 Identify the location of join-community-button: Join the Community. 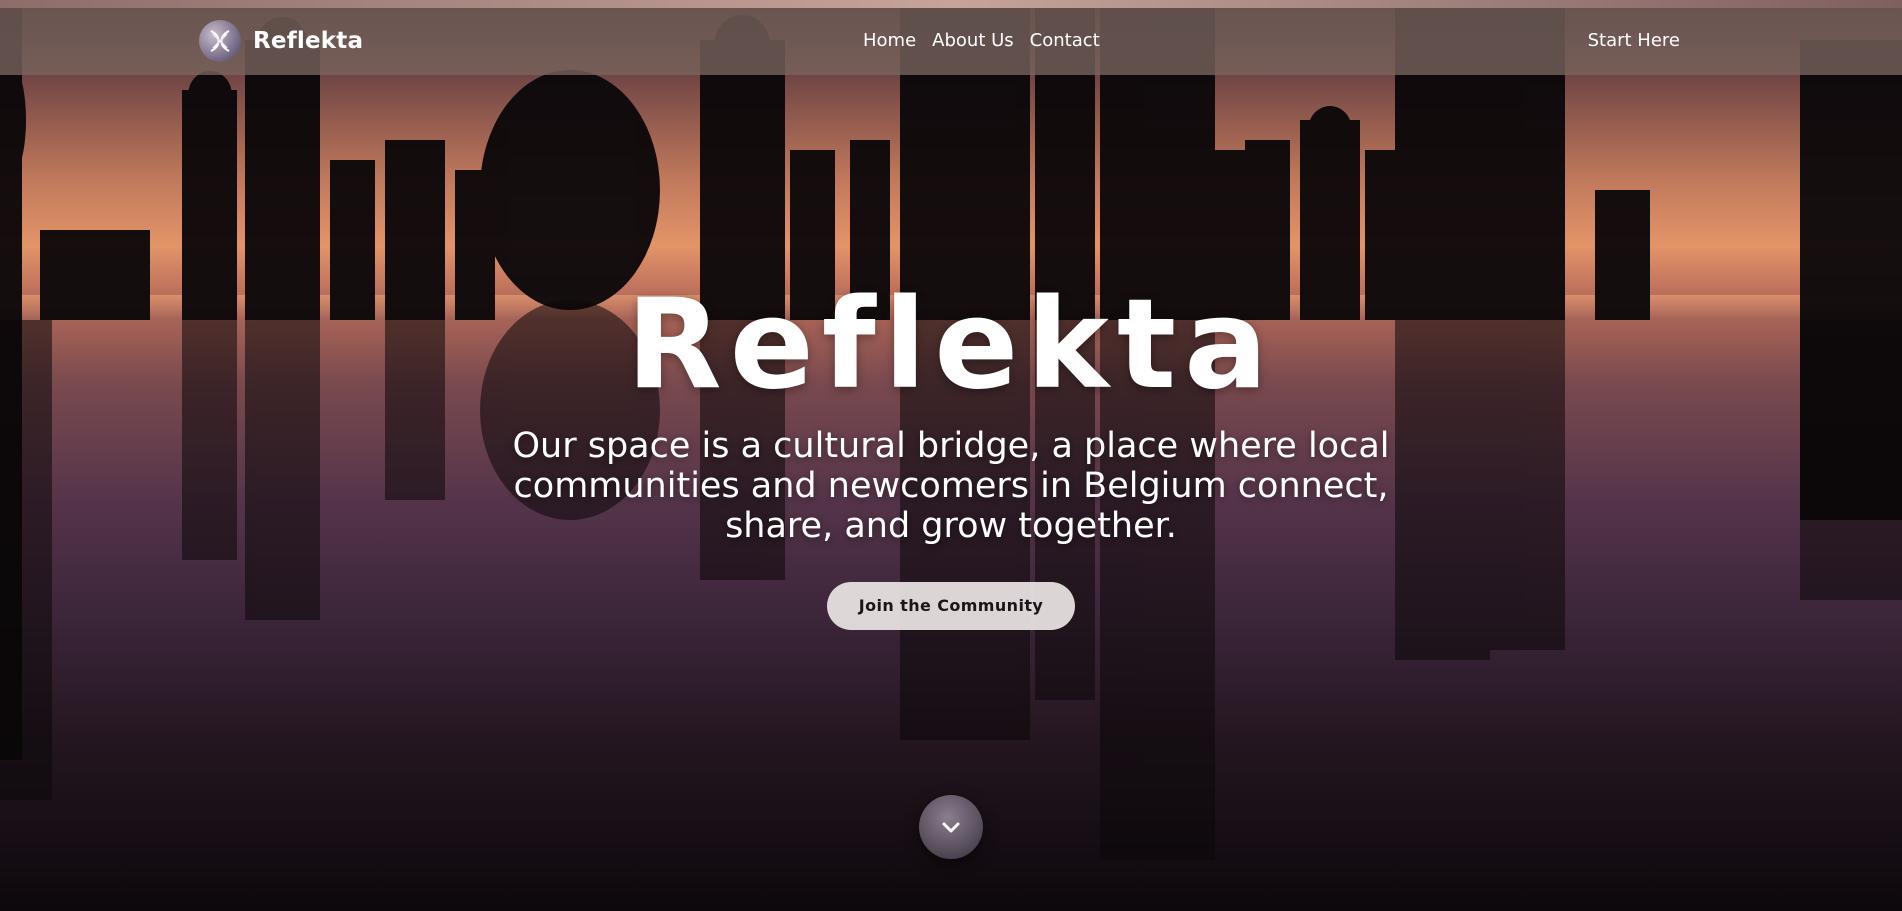
(951, 606).